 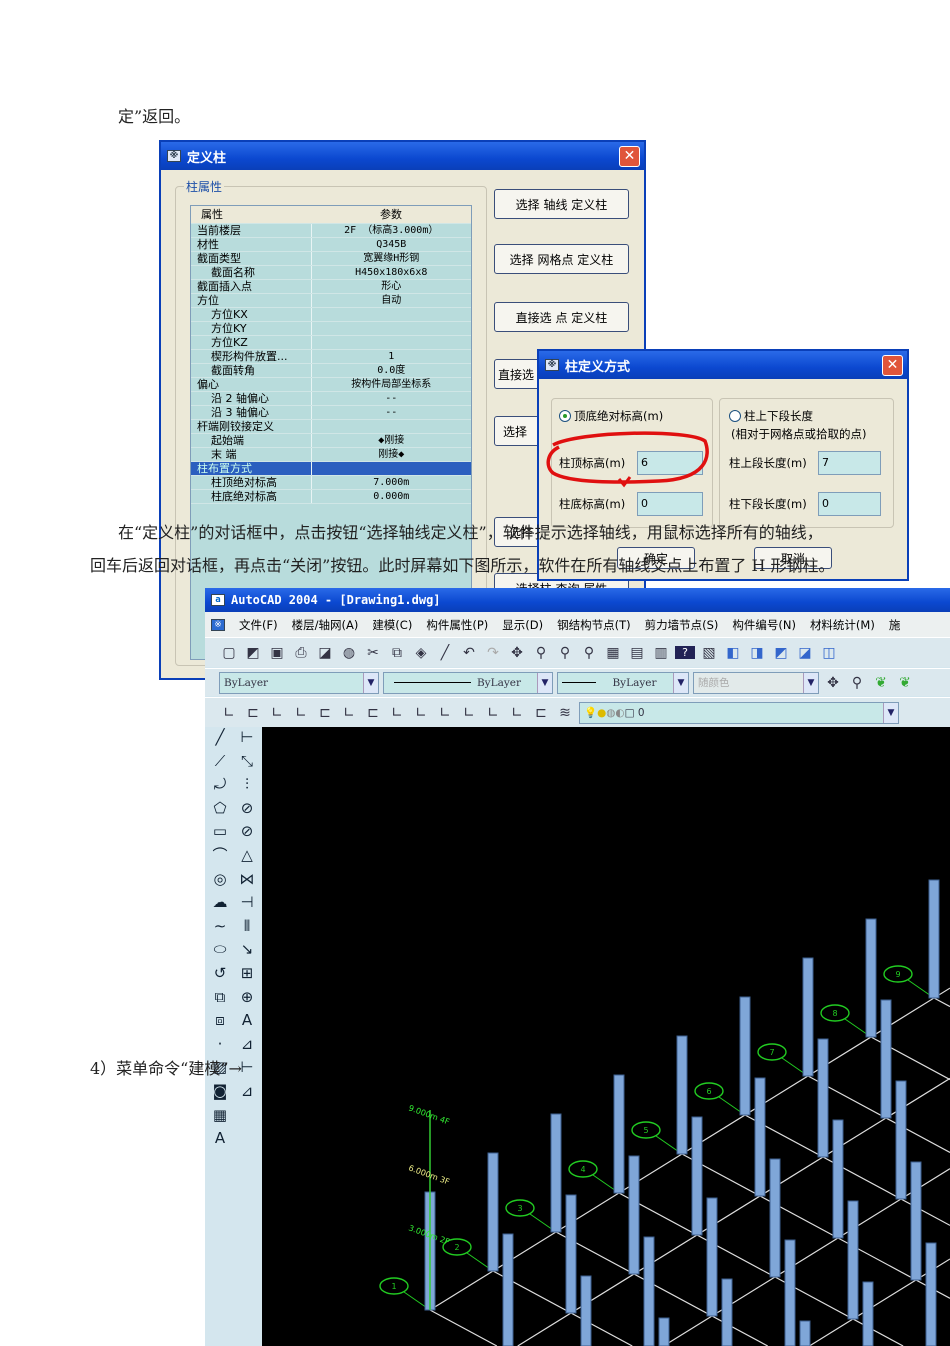 I want to click on ellipse-icon: ⬭, so click(x=220, y=950).